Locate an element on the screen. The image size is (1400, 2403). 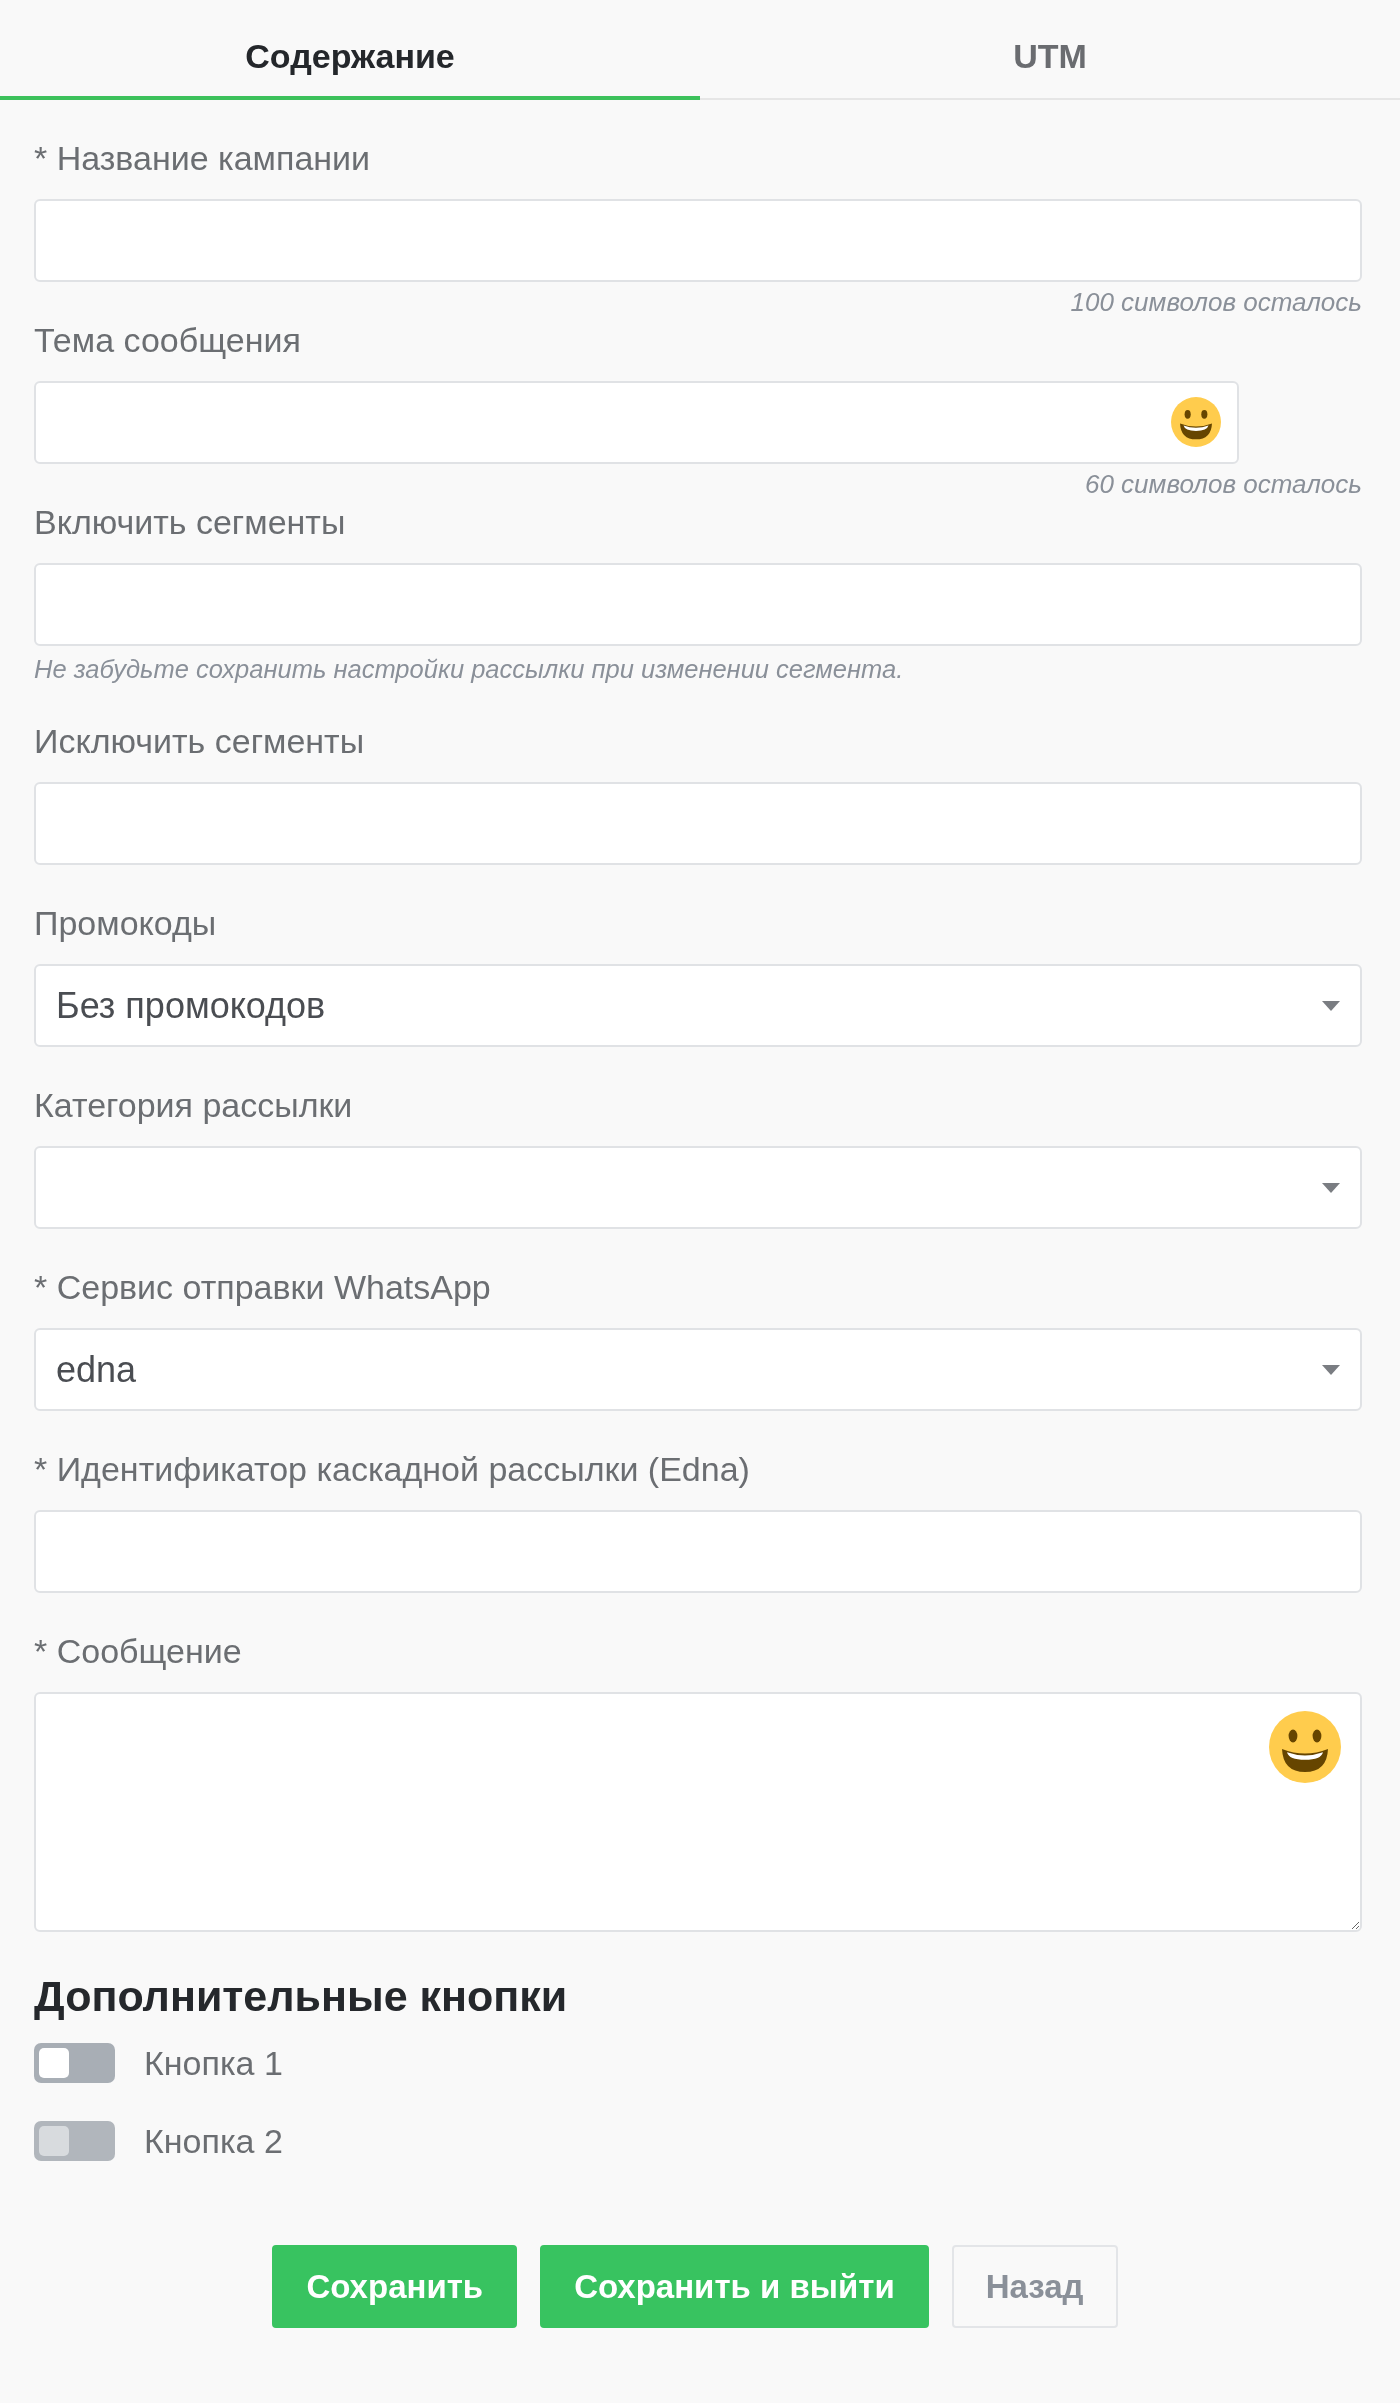
back-button: Назад is located at coordinates (1034, 2286).